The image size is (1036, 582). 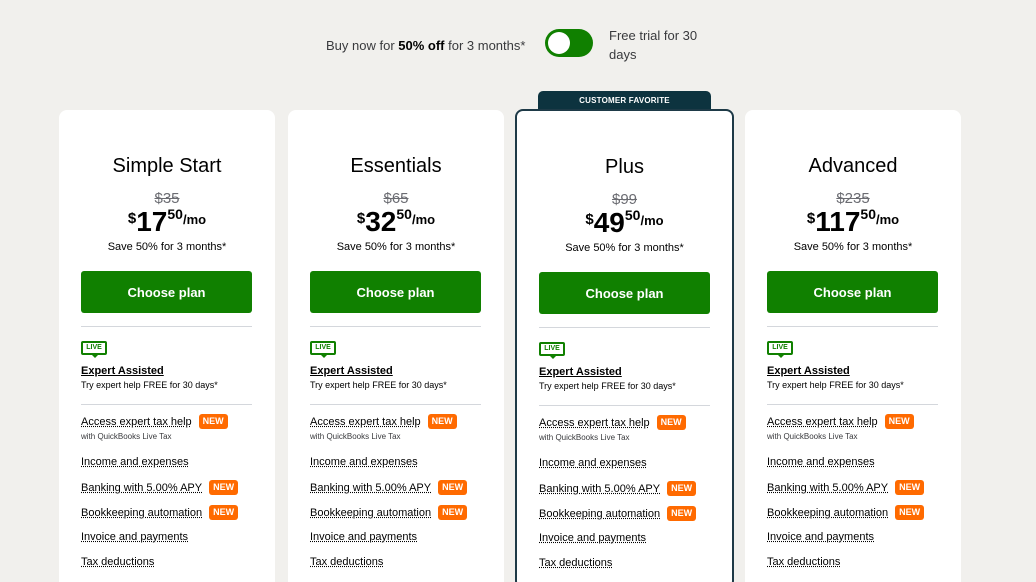 I want to click on original-price: $35, so click(x=167, y=198).